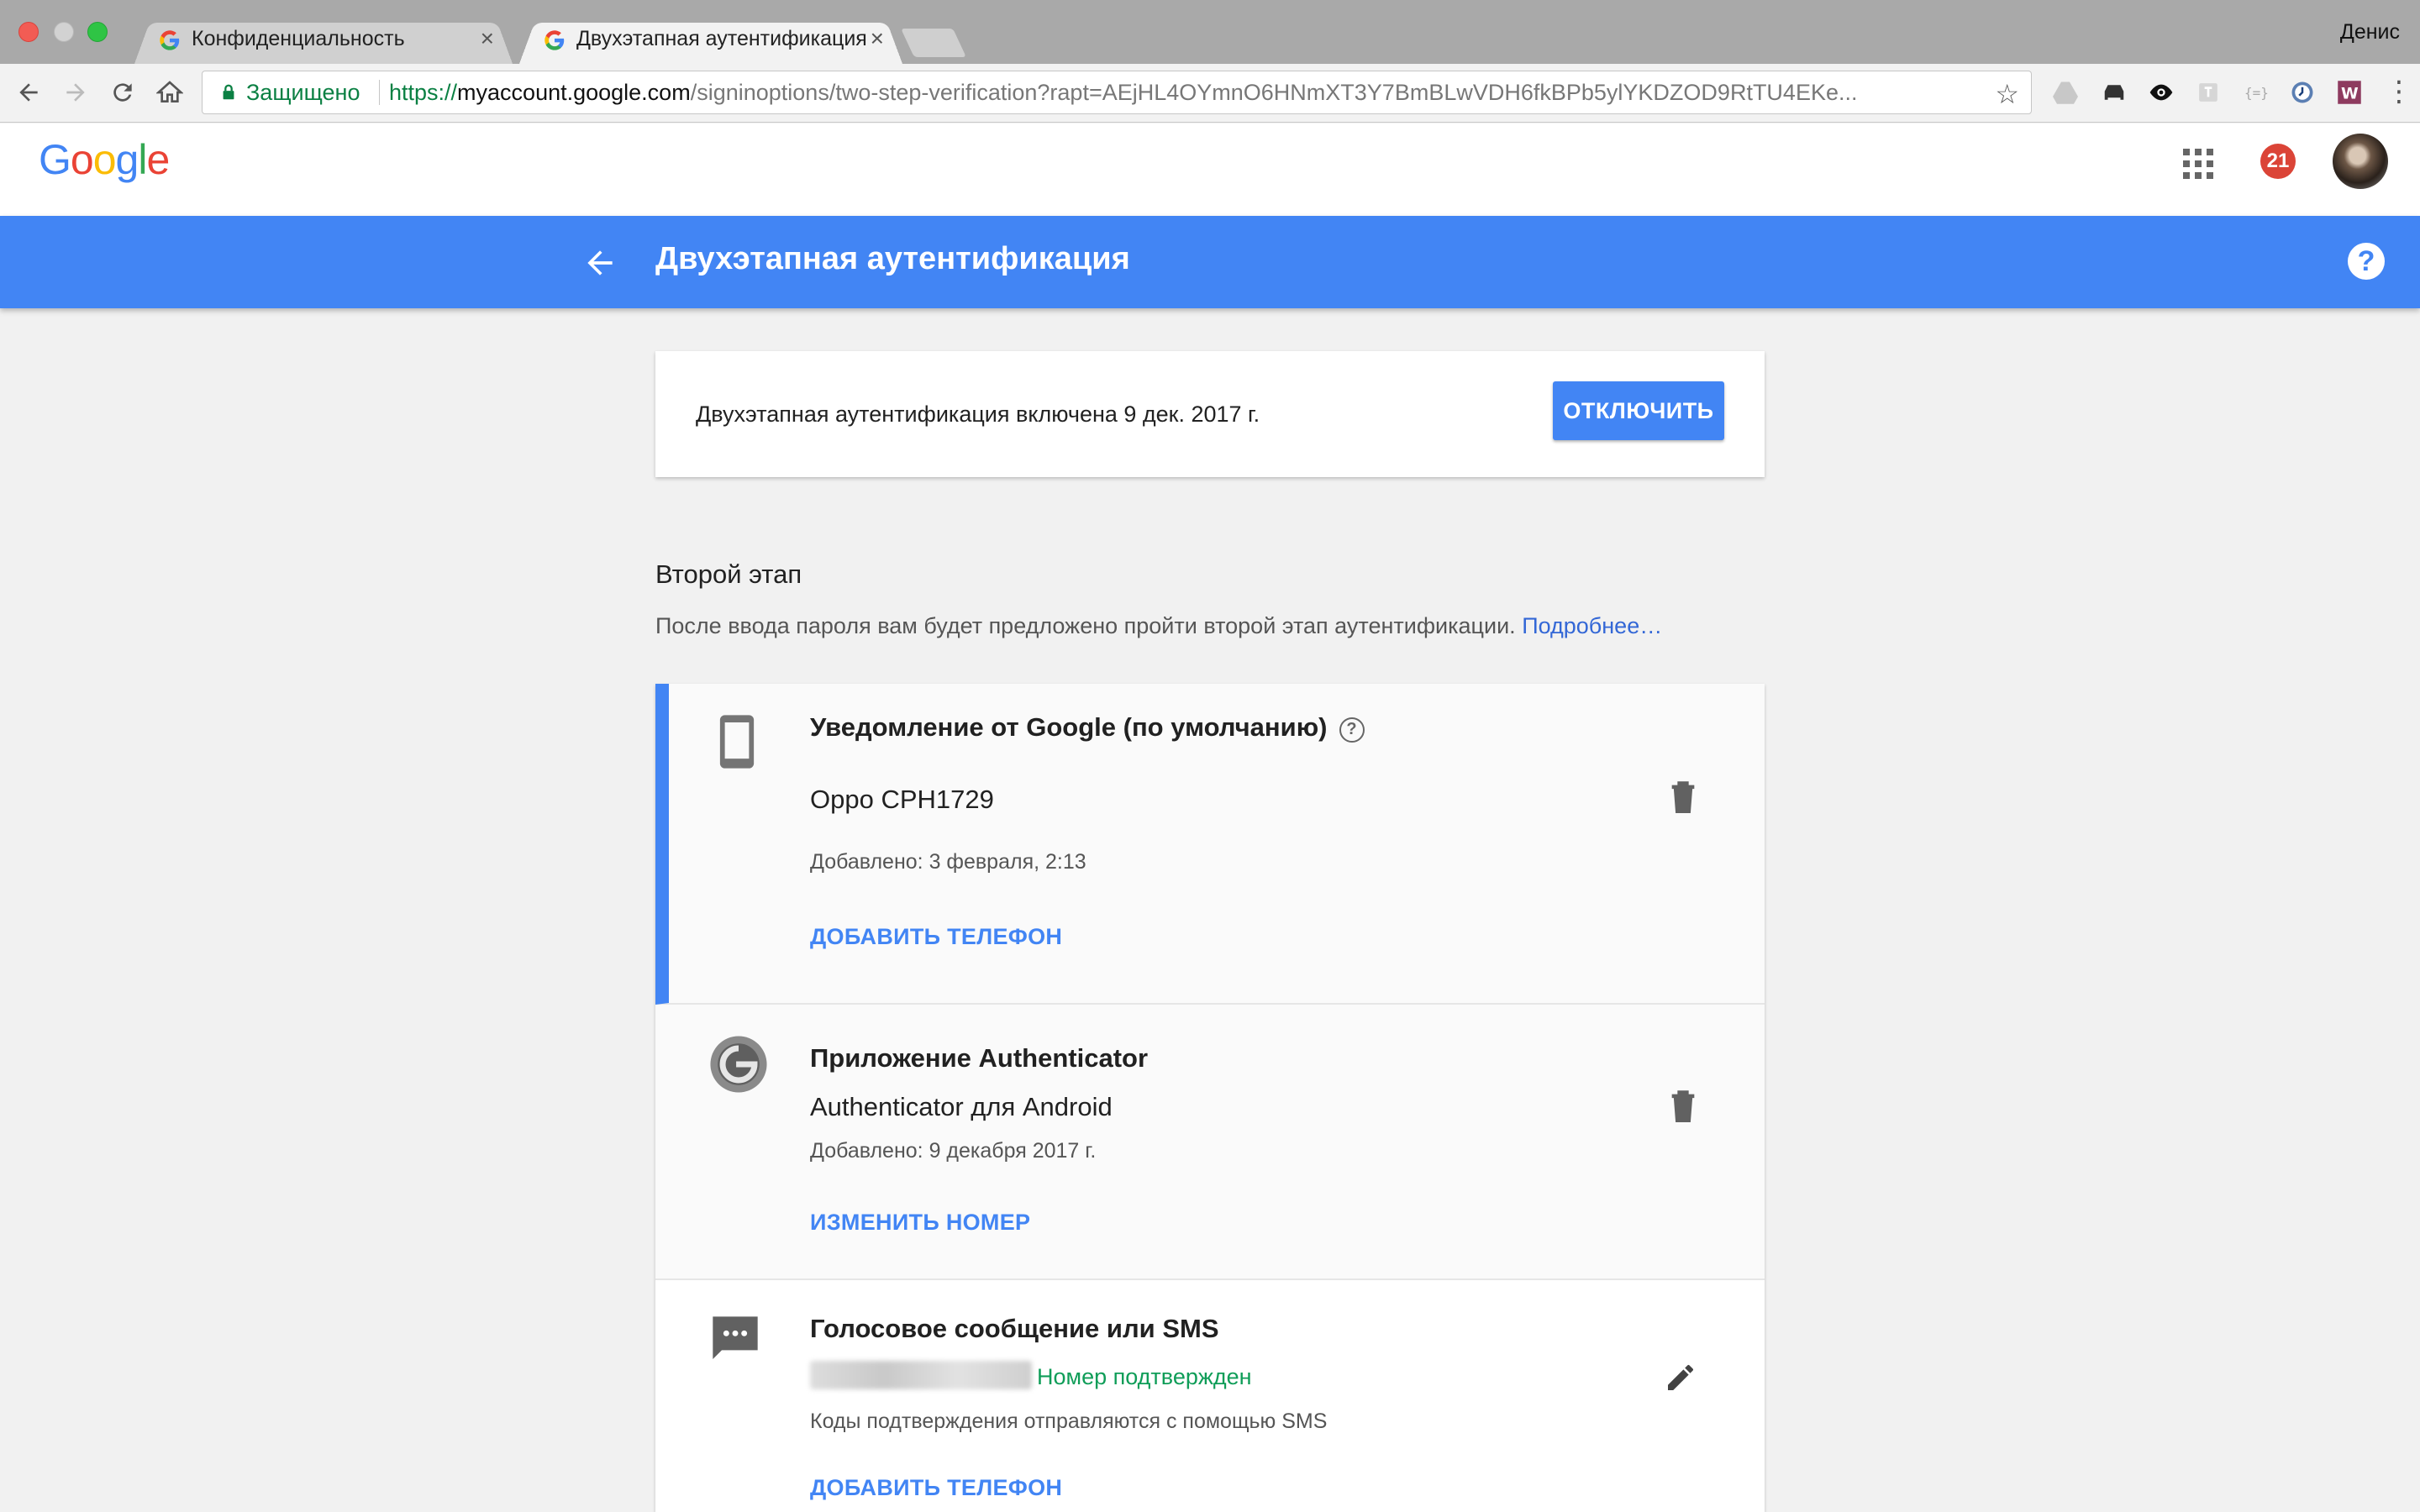 The image size is (2420, 1512). Describe the element at coordinates (735, 1337) in the screenshot. I see `sms-icon` at that location.